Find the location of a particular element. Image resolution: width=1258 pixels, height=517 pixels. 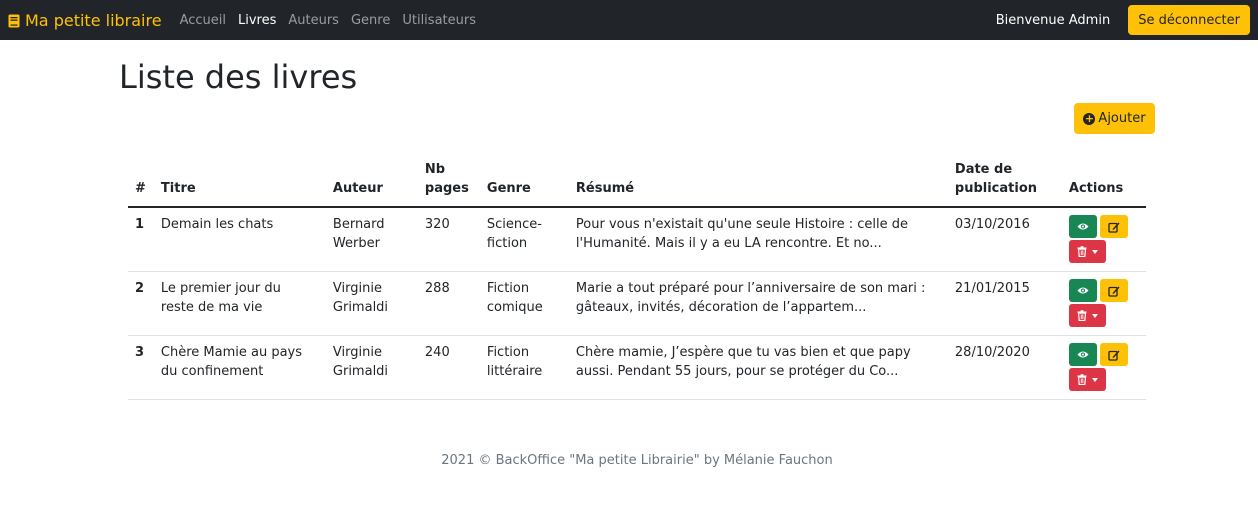

page-title: Liste des livres is located at coordinates (238, 77).